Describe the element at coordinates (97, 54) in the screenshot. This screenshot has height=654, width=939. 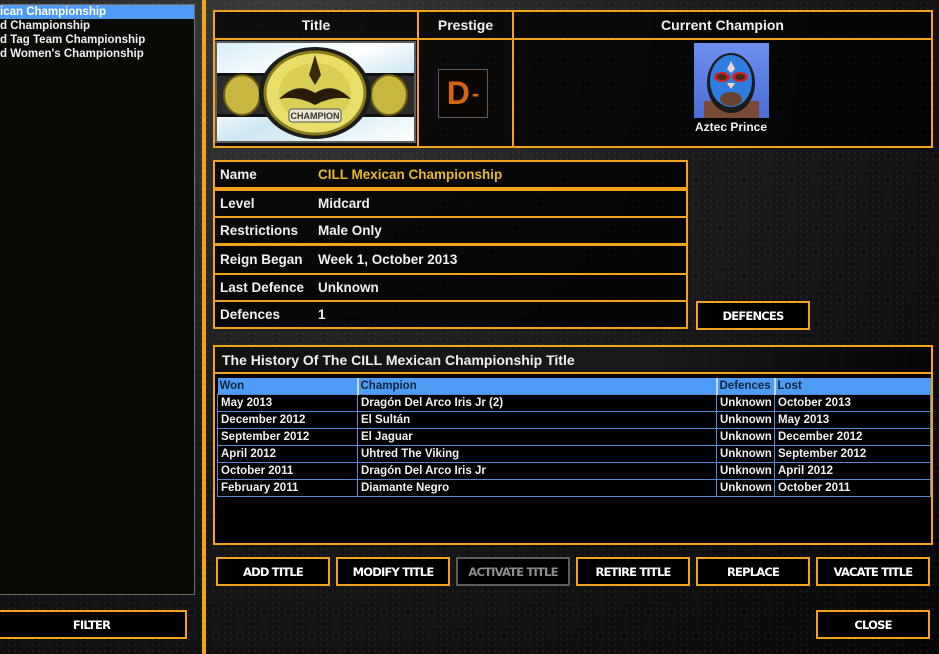
I see `title-list-item: d Women's Championship` at that location.